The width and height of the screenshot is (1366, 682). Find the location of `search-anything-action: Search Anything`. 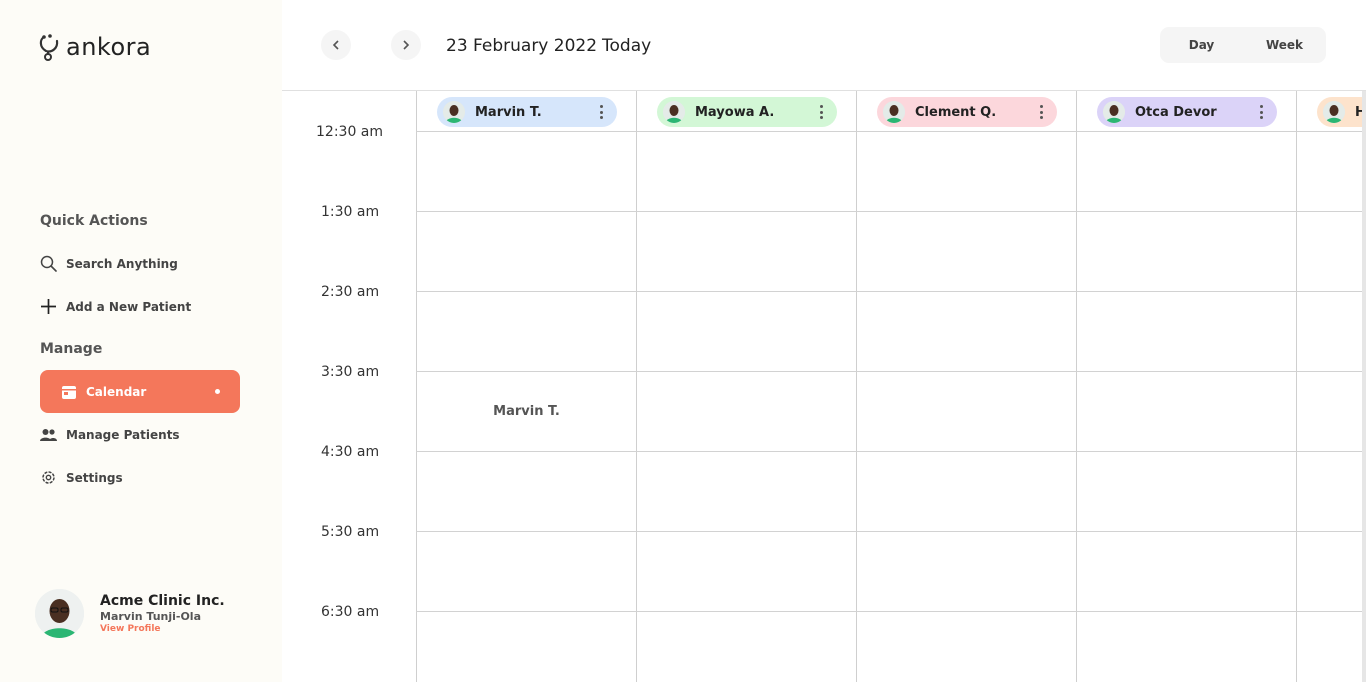

search-anything-action: Search Anything is located at coordinates (140, 263).